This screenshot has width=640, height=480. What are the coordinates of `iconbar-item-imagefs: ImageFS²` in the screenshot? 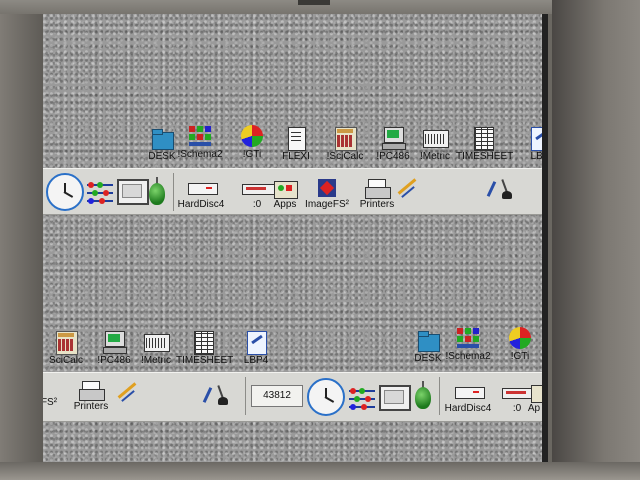 It's located at (327, 193).